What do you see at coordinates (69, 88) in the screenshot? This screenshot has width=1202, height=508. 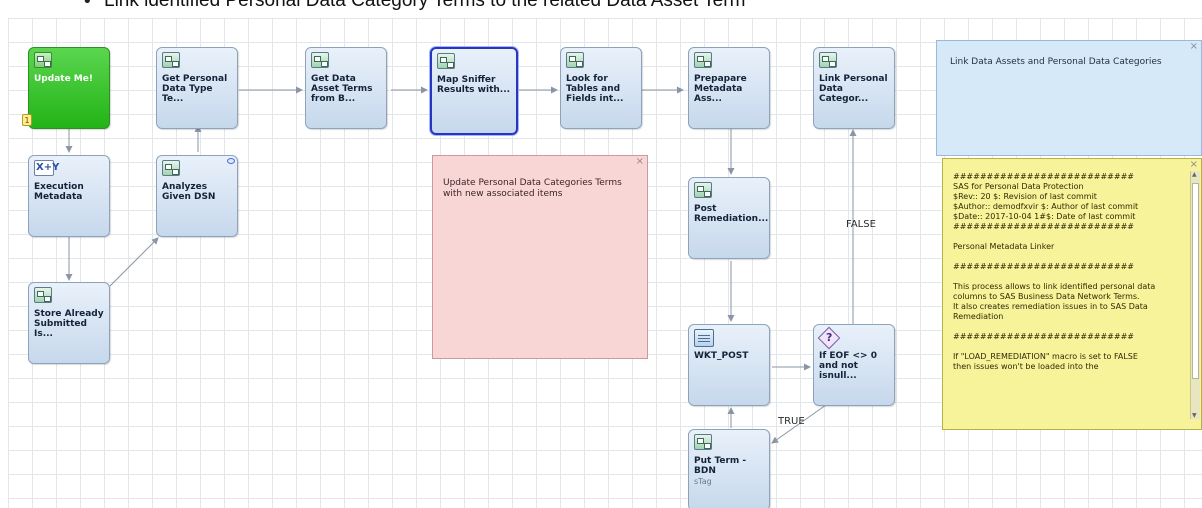 I see `node-update-me: Update Me!` at bounding box center [69, 88].